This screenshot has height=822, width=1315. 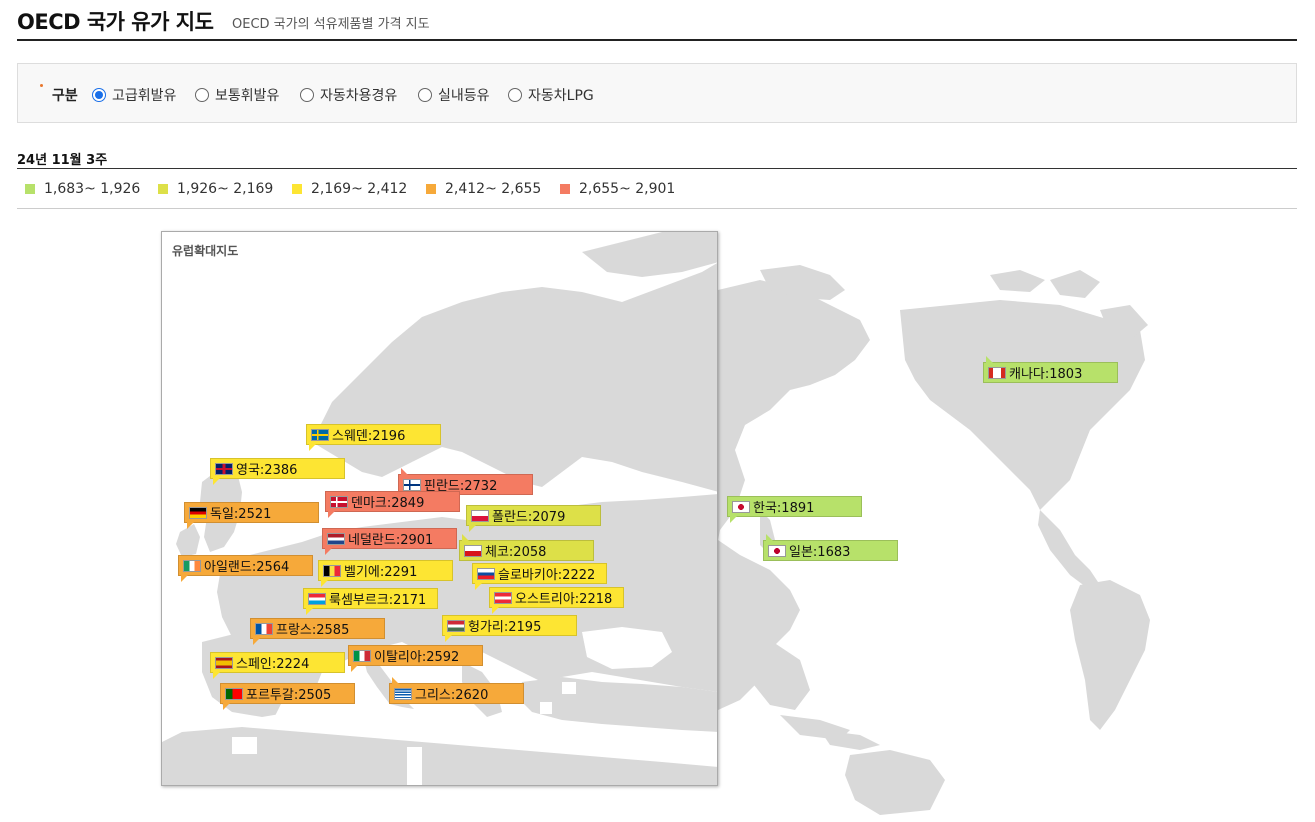 What do you see at coordinates (564, 599) in the screenshot?
I see `country-label: 오스트리아:2218` at bounding box center [564, 599].